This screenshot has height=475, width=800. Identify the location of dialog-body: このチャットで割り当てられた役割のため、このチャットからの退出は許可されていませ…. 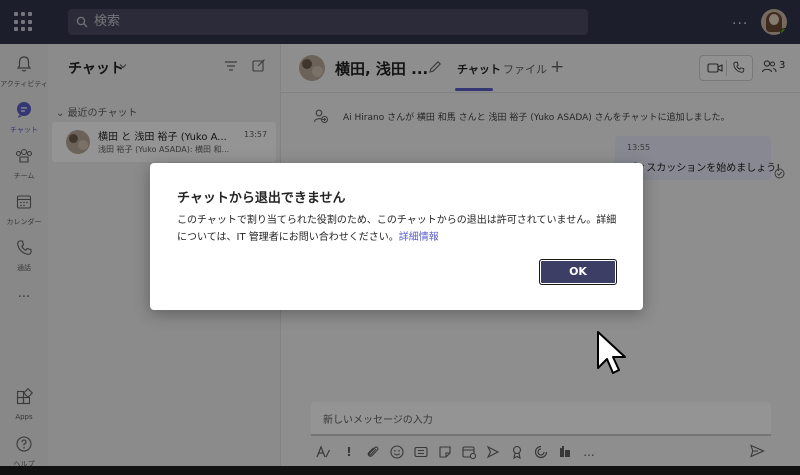
(399, 229).